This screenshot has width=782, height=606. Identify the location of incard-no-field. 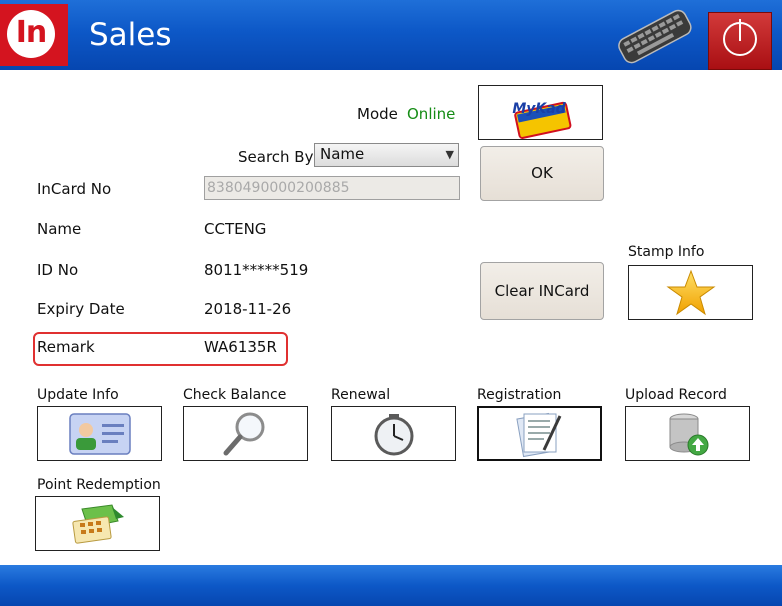
(332, 188).